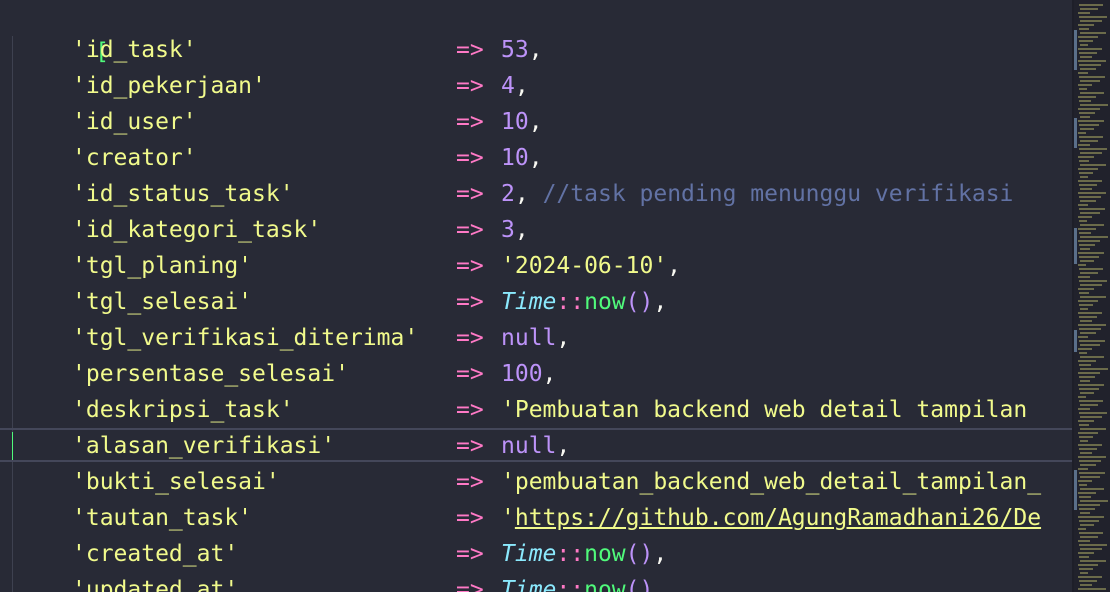  Describe the element at coordinates (203, 446) in the screenshot. I see `code-line-key: 'alasan_verifikasi'` at that location.